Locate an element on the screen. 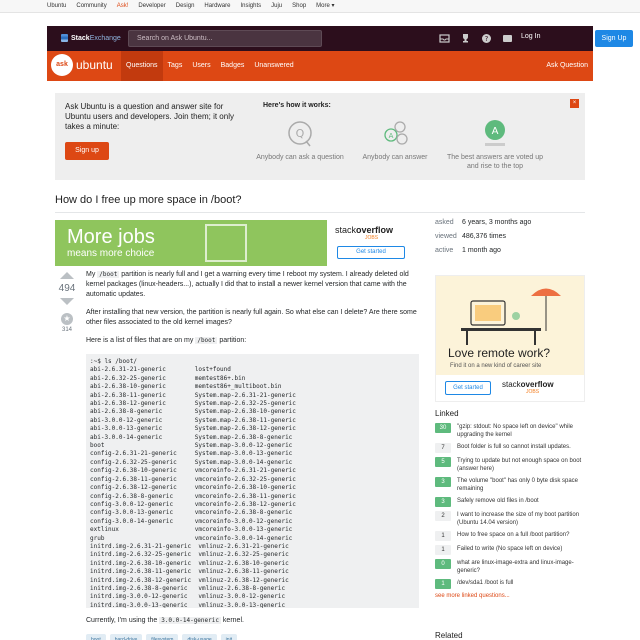 The image size is (640, 640). stackexchange-logo: StackExchange is located at coordinates (91, 38).